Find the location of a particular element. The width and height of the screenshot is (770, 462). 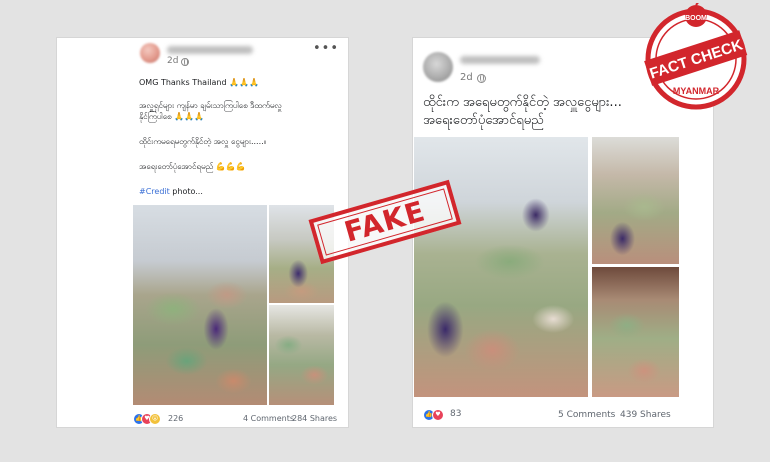

reactions-bar: 👍 ♥ 😮 226 is located at coordinates (173, 419).